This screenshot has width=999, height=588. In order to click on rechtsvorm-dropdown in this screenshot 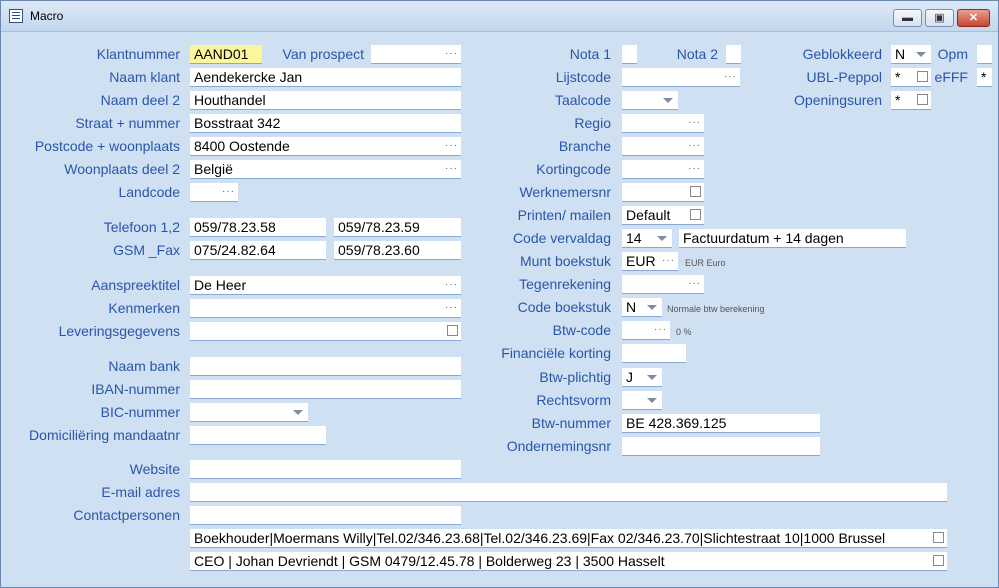, I will do `click(642, 400)`.